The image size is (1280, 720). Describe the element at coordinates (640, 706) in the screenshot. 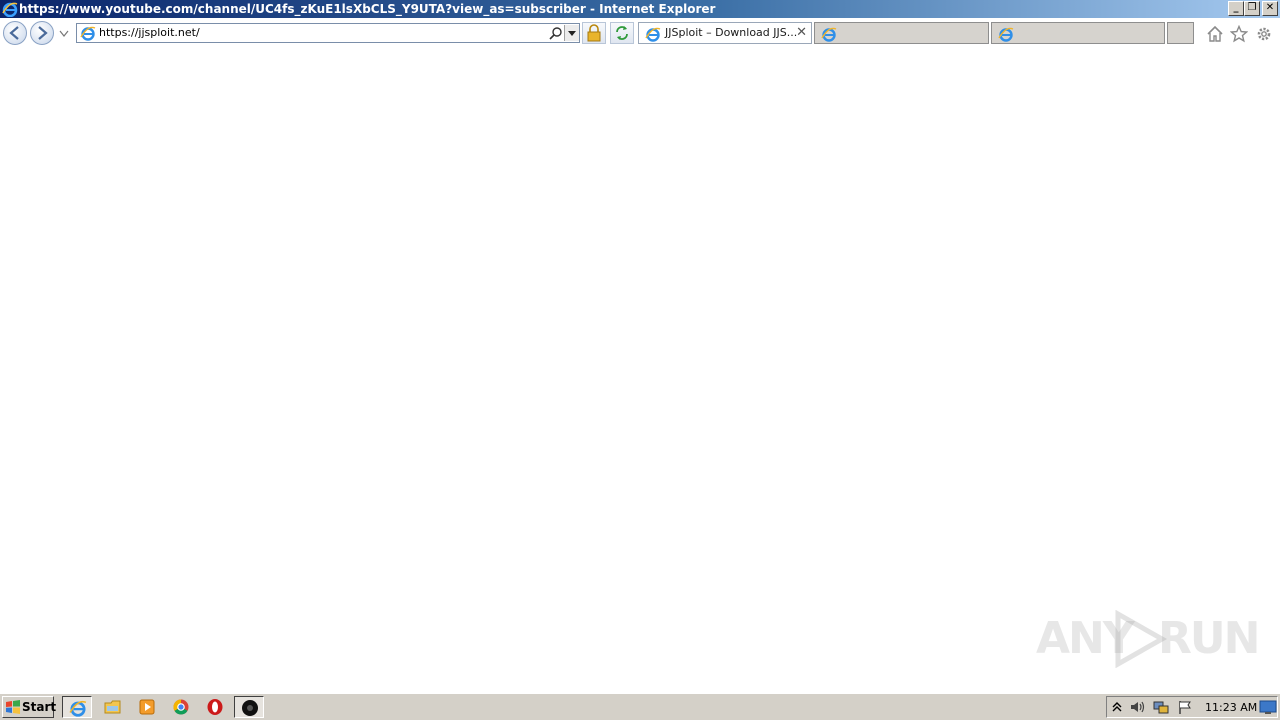

I see `taskbar: Start 11:23 AM` at that location.